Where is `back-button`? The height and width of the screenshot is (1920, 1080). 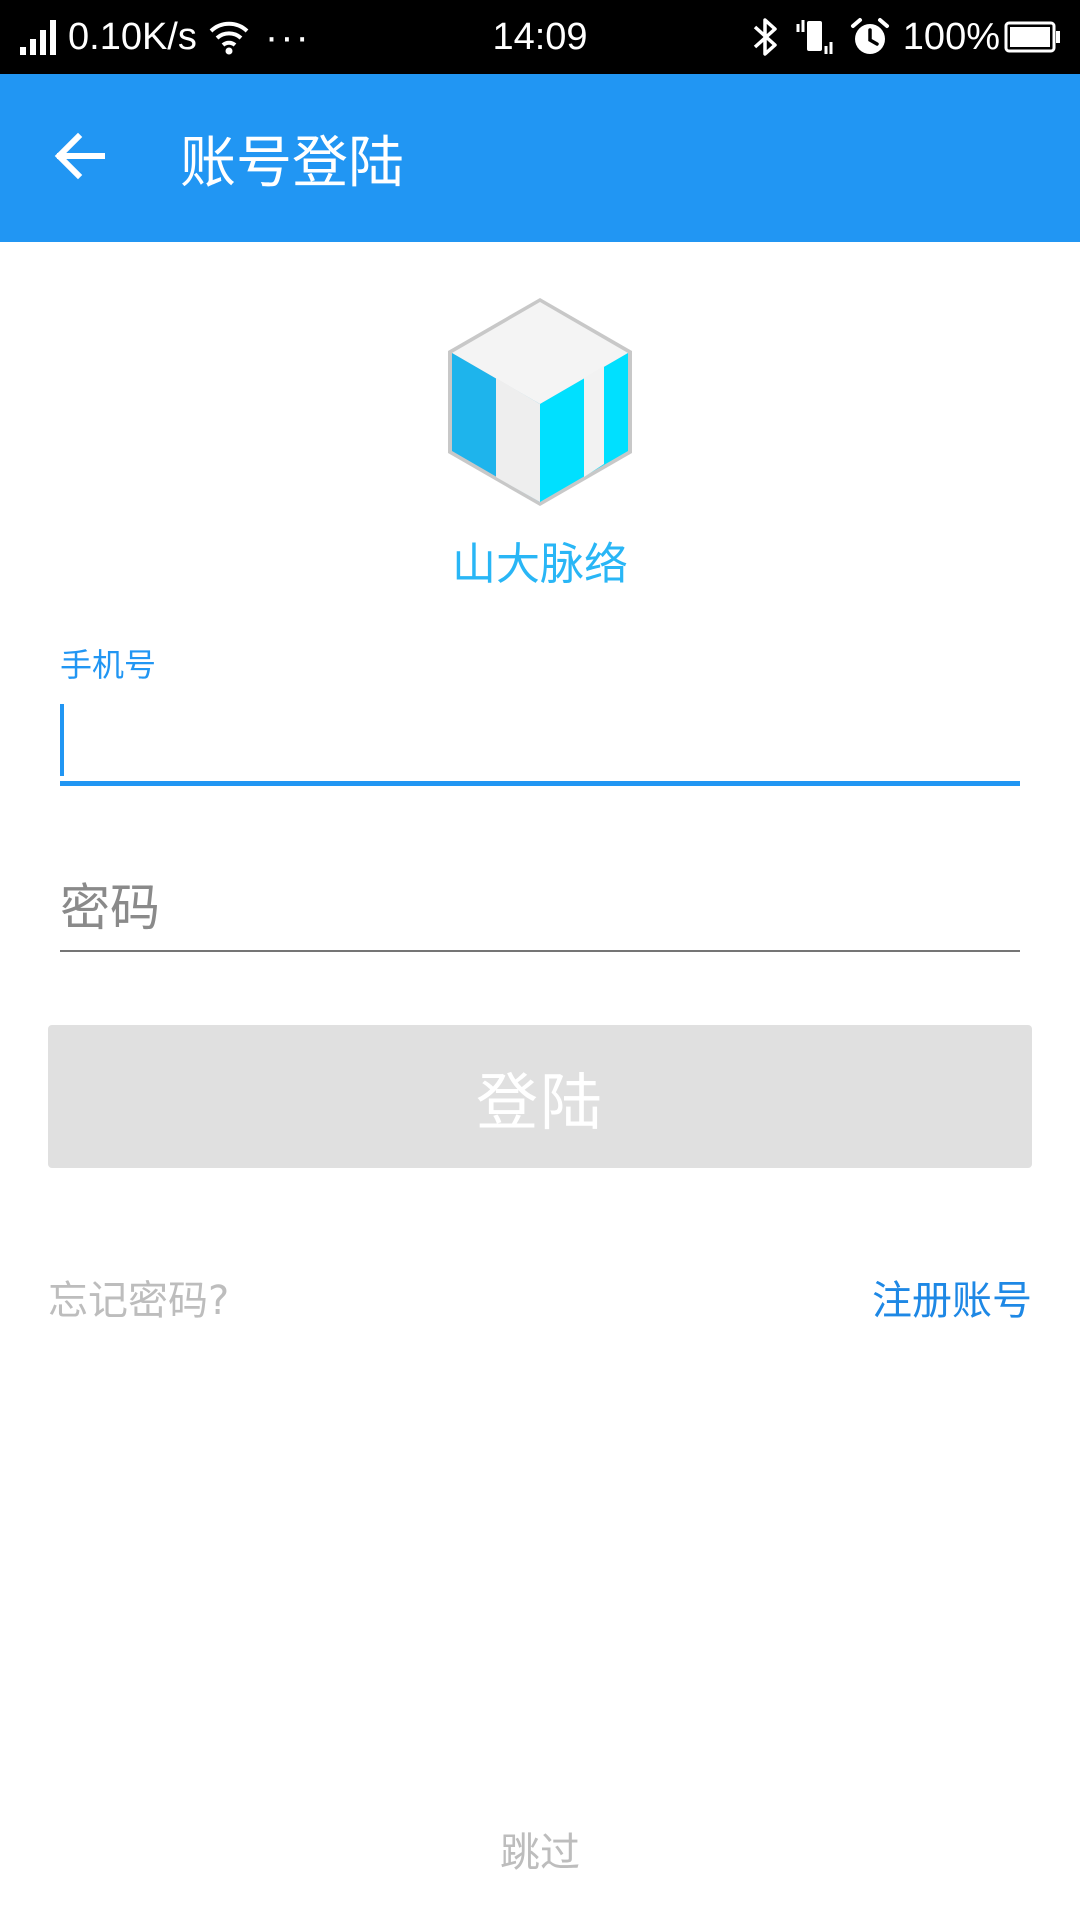 back-button is located at coordinates (80, 158).